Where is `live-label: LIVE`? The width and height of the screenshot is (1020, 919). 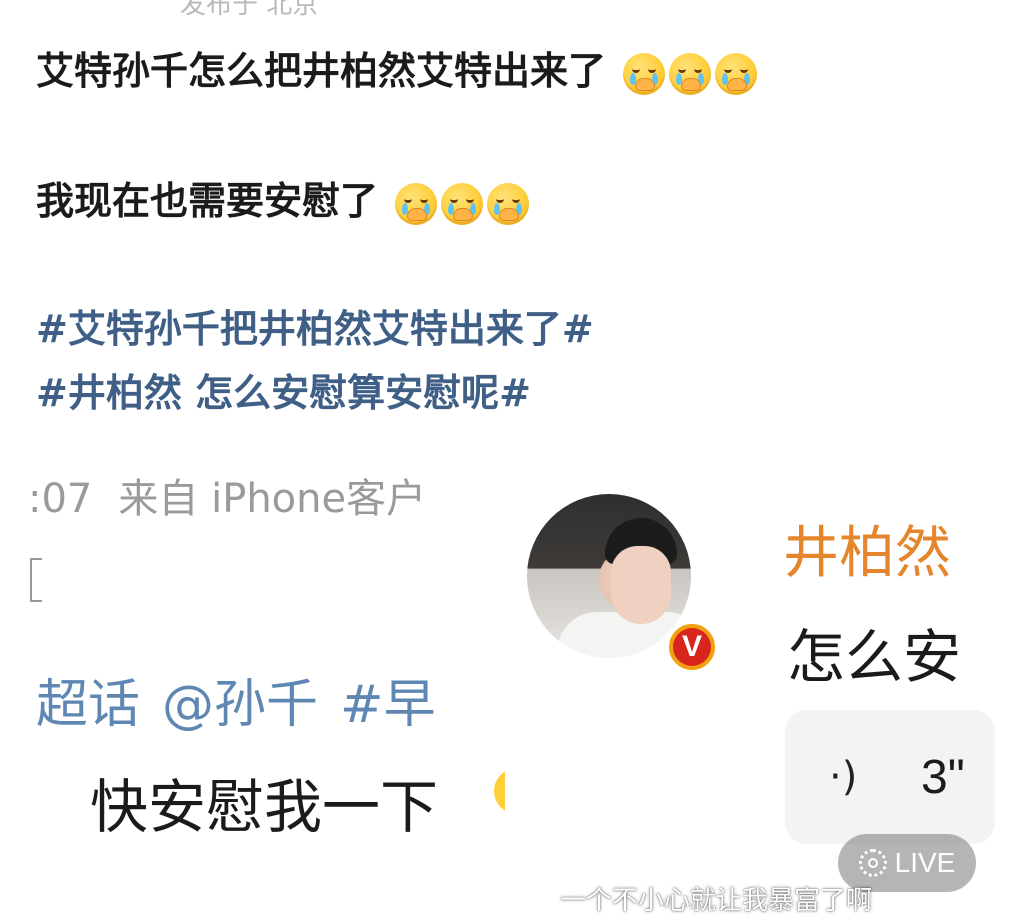 live-label: LIVE is located at coordinates (925, 862).